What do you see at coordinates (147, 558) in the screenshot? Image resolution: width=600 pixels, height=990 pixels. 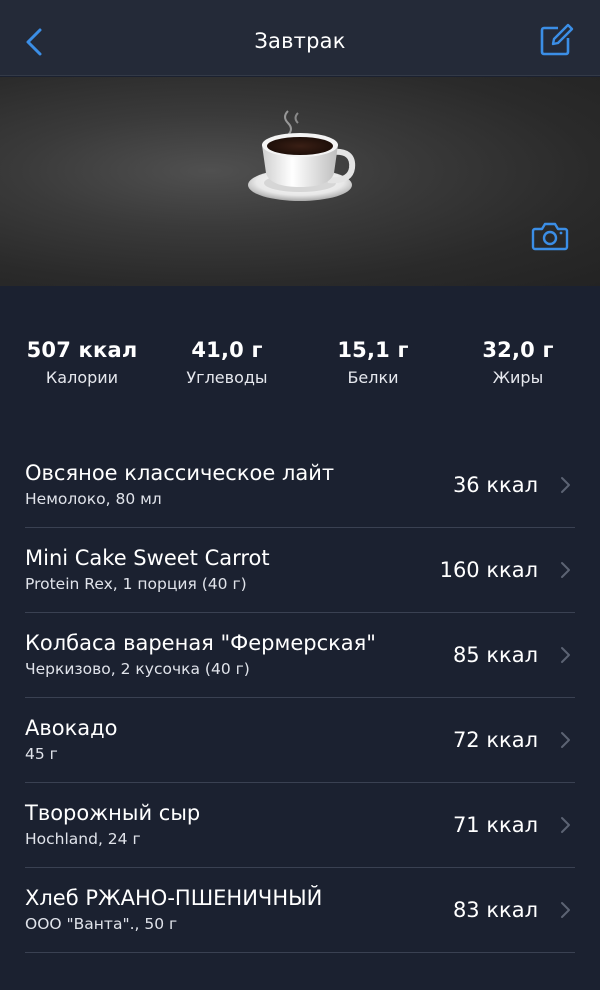 I see `food-name: Mini Cake Sweet Carrot` at bounding box center [147, 558].